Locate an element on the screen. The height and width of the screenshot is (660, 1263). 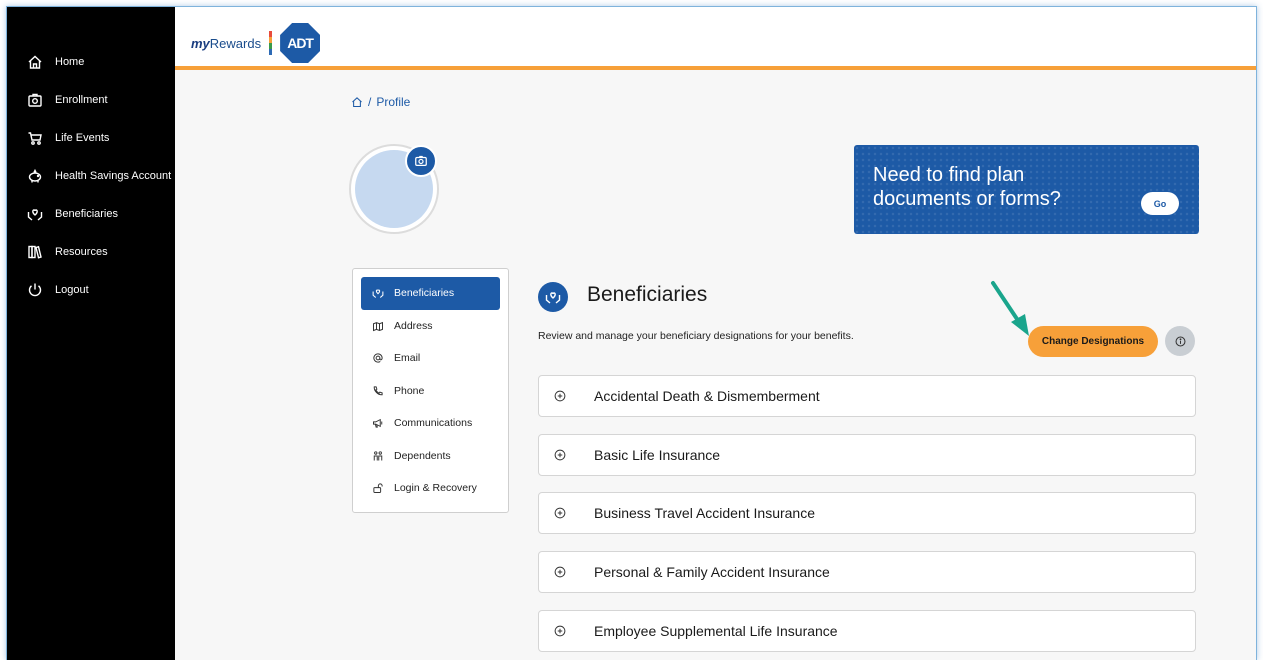
logo-color-bar is located at coordinates (271, 43).